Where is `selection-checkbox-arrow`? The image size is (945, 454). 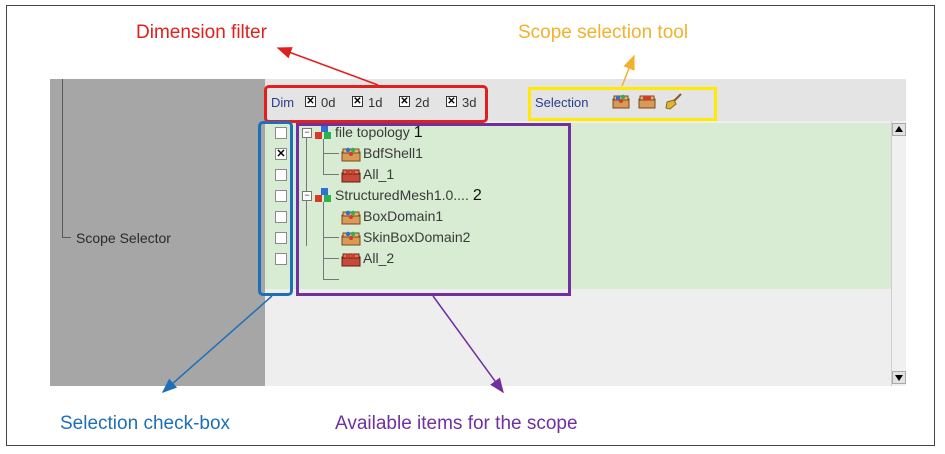 selection-checkbox-arrow is located at coordinates (217, 344).